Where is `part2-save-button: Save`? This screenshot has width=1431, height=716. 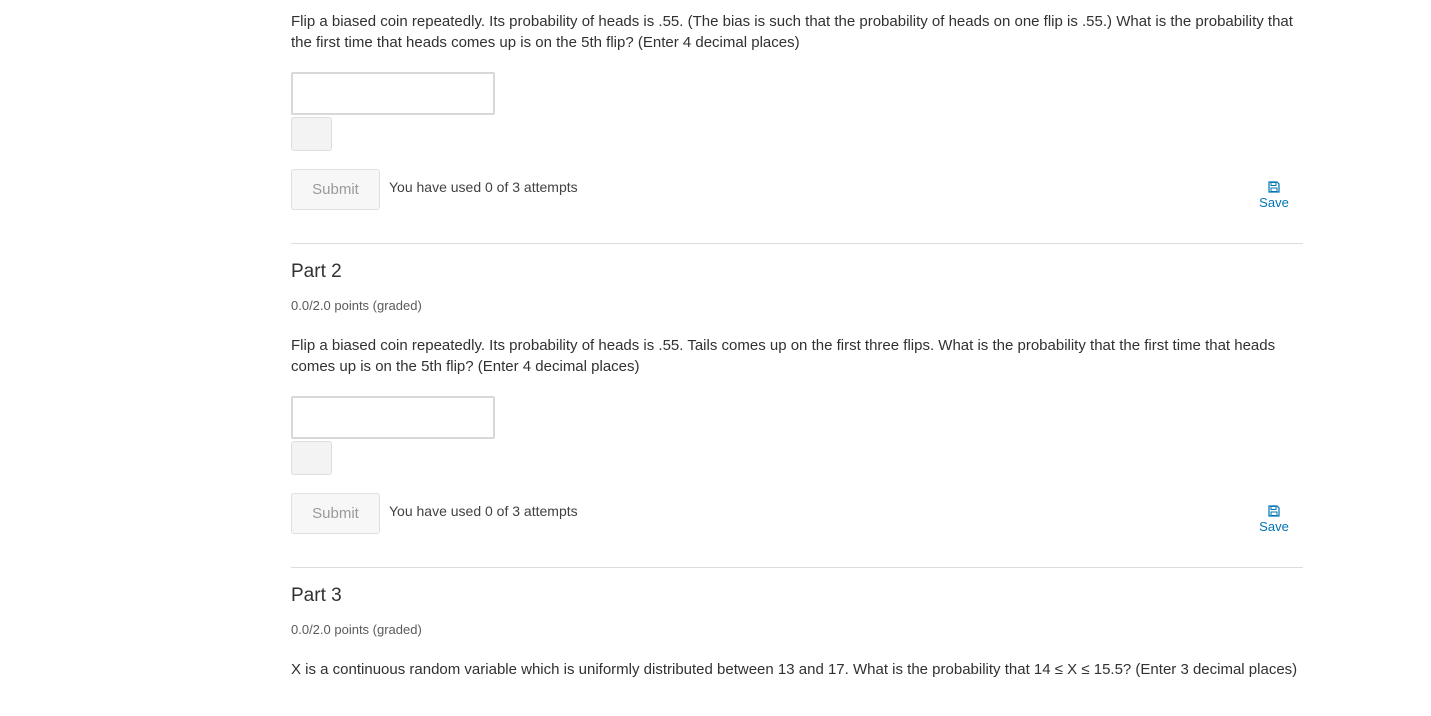 part2-save-button: Save is located at coordinates (1274, 519).